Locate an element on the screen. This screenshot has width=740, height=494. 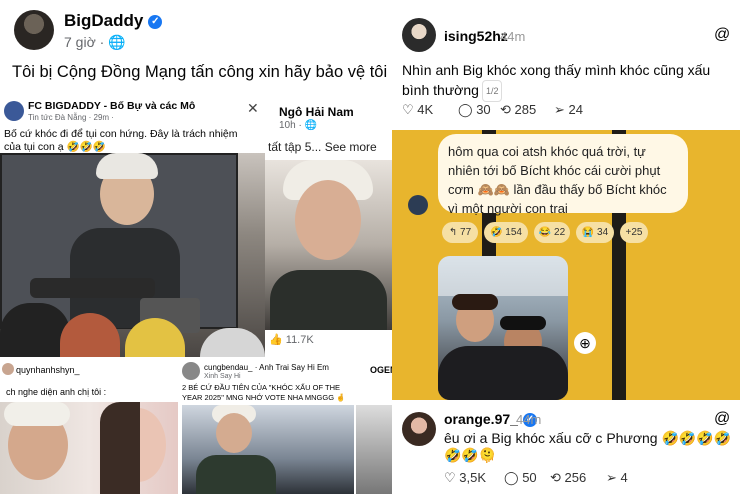
author-name: Ngô Hải Nam is located at coordinates (316, 112).